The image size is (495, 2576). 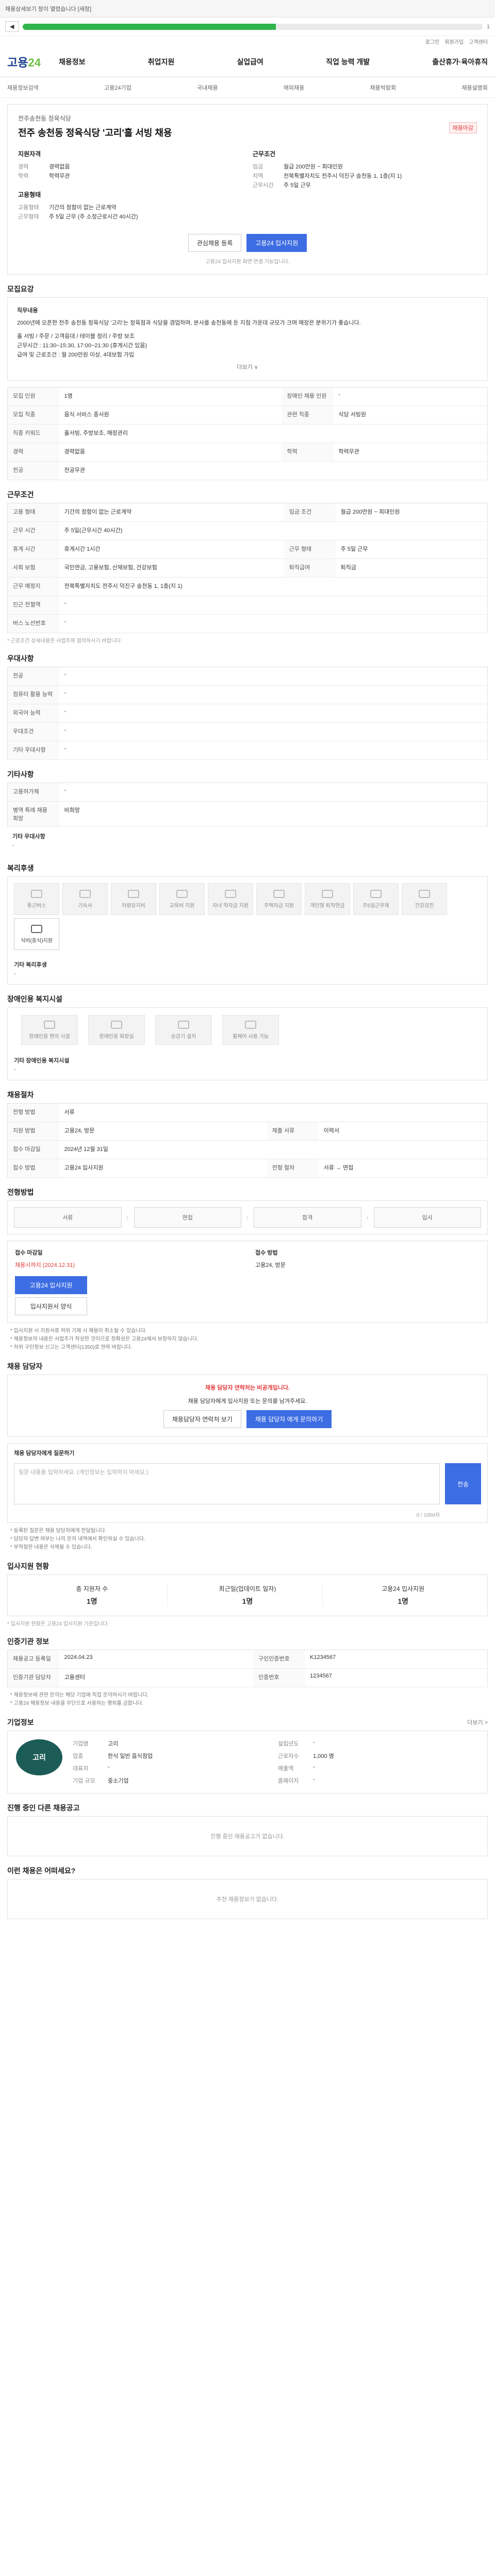 I want to click on table-value: 서류, so click(x=274, y=1112).